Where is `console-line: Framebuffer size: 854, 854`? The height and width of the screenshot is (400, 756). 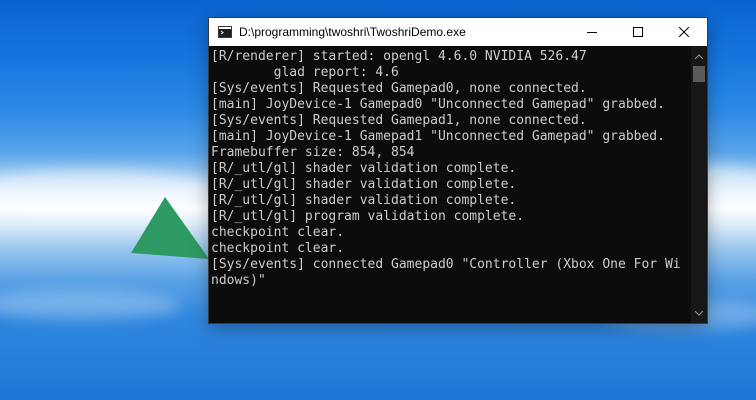
console-line: Framebuffer size: 854, 854 is located at coordinates (313, 152).